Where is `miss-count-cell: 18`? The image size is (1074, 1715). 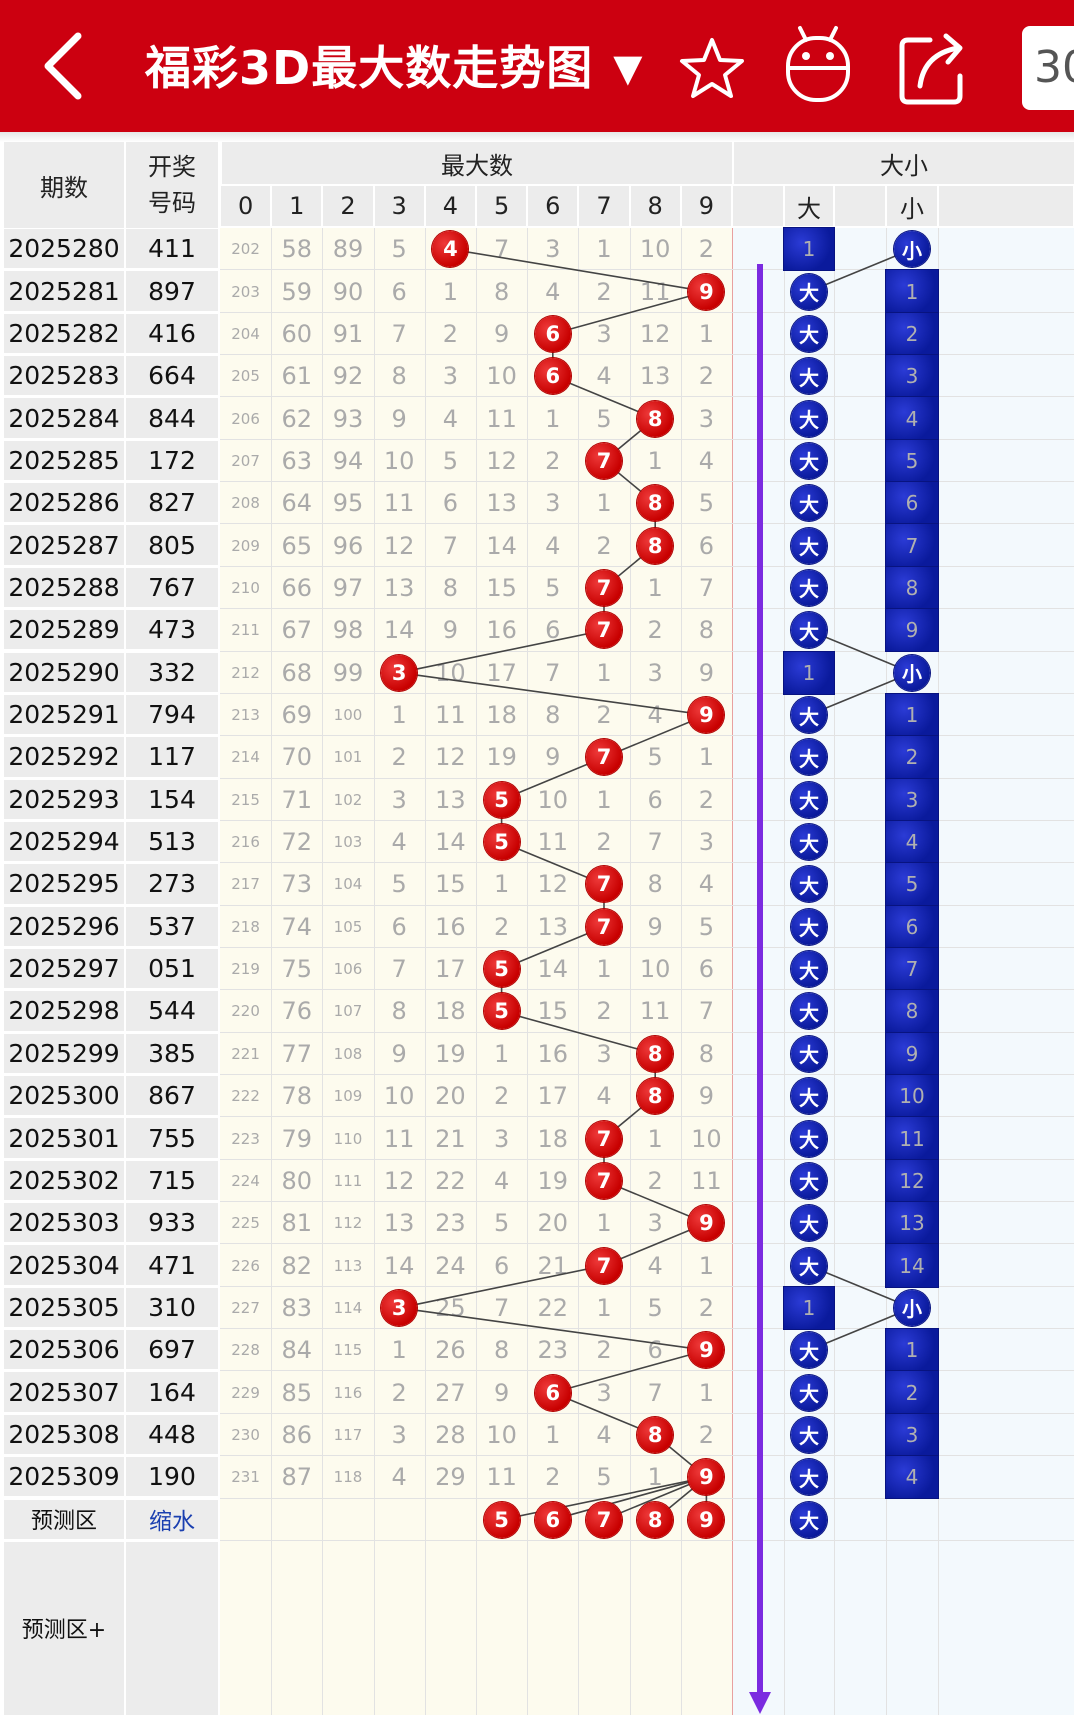 miss-count-cell: 18 is located at coordinates (450, 1011).